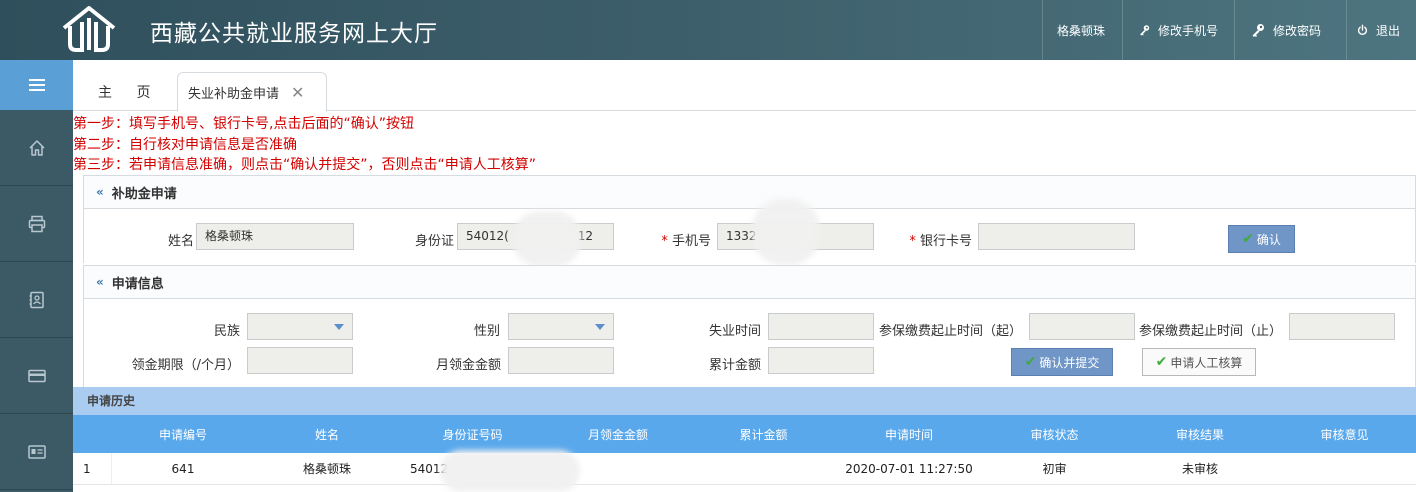  I want to click on change-password-button: 修改密码, so click(1290, 30).